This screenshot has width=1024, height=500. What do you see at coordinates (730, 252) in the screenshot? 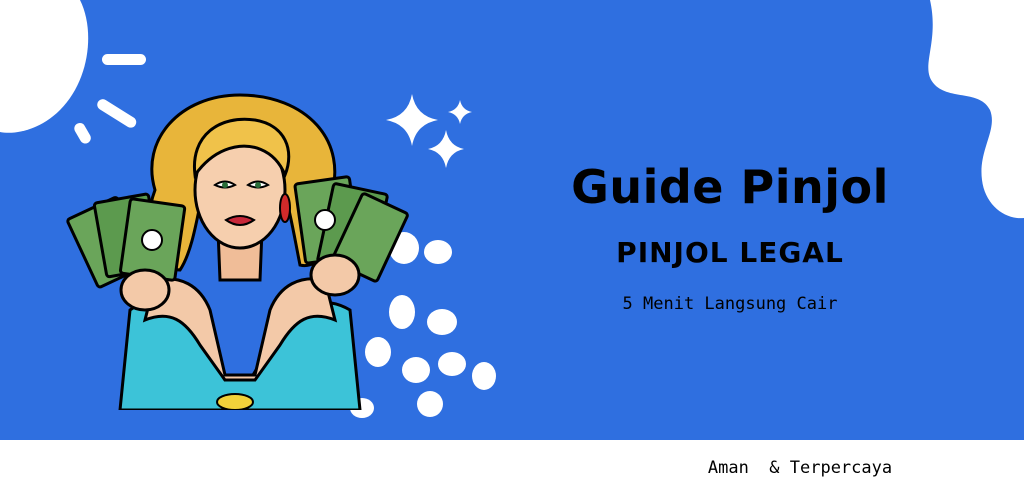
I see `subtitle: PINJOL LEGAL` at bounding box center [730, 252].